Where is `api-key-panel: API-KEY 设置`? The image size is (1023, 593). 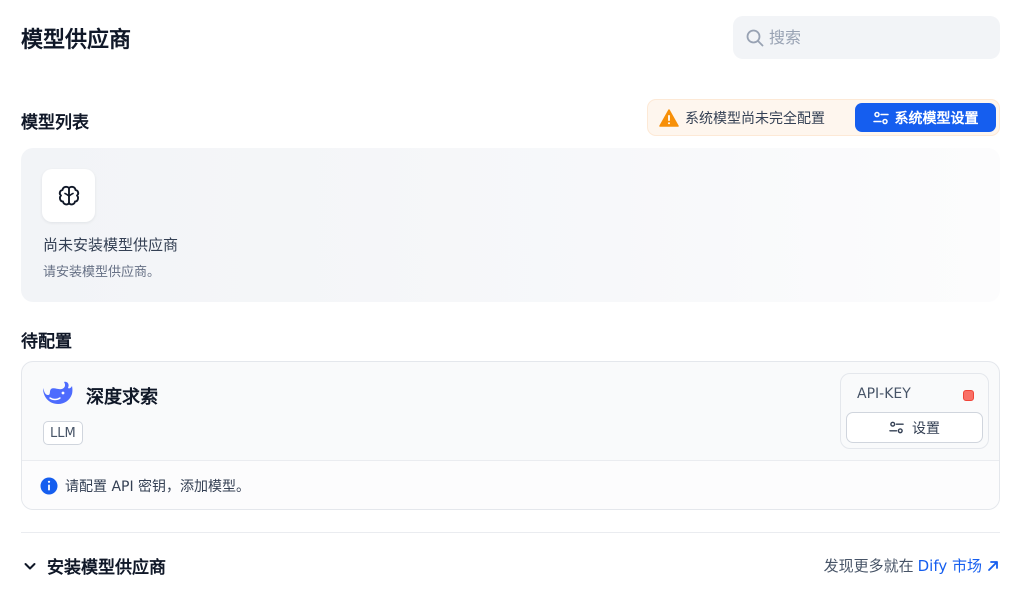
api-key-panel: API-KEY 设置 is located at coordinates (914, 411).